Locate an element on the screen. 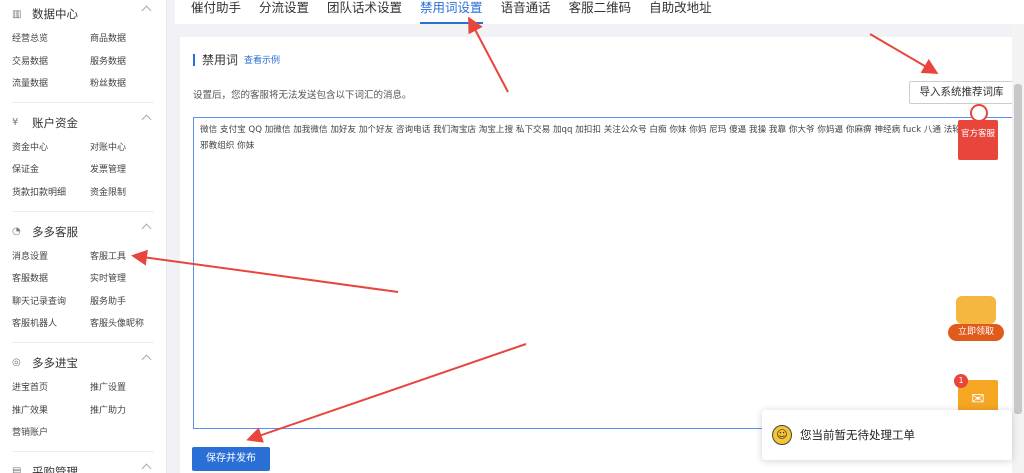  sidebar-section-purchase: ▤ 采购管理 is located at coordinates (83, 465).